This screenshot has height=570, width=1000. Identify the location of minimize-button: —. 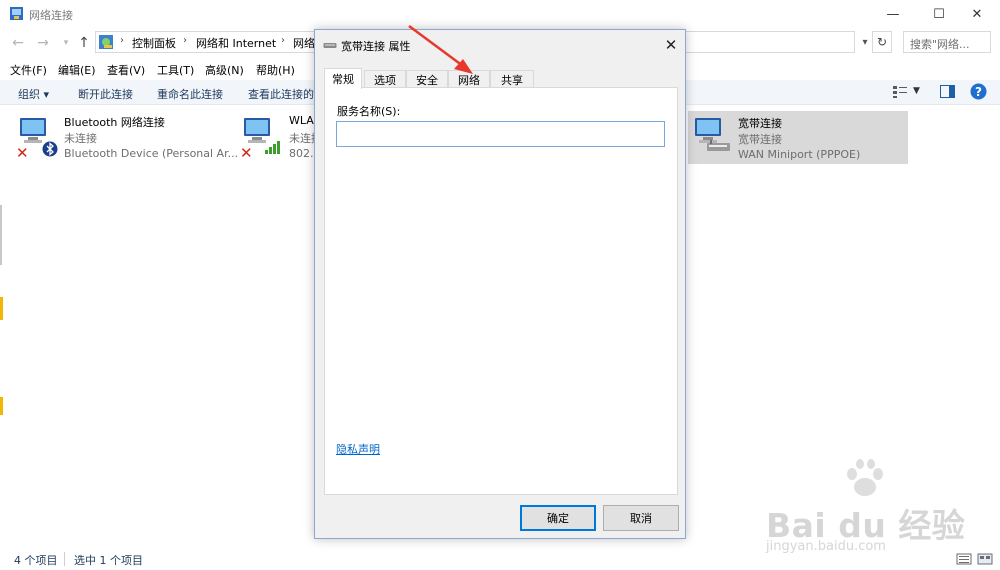
(893, 14).